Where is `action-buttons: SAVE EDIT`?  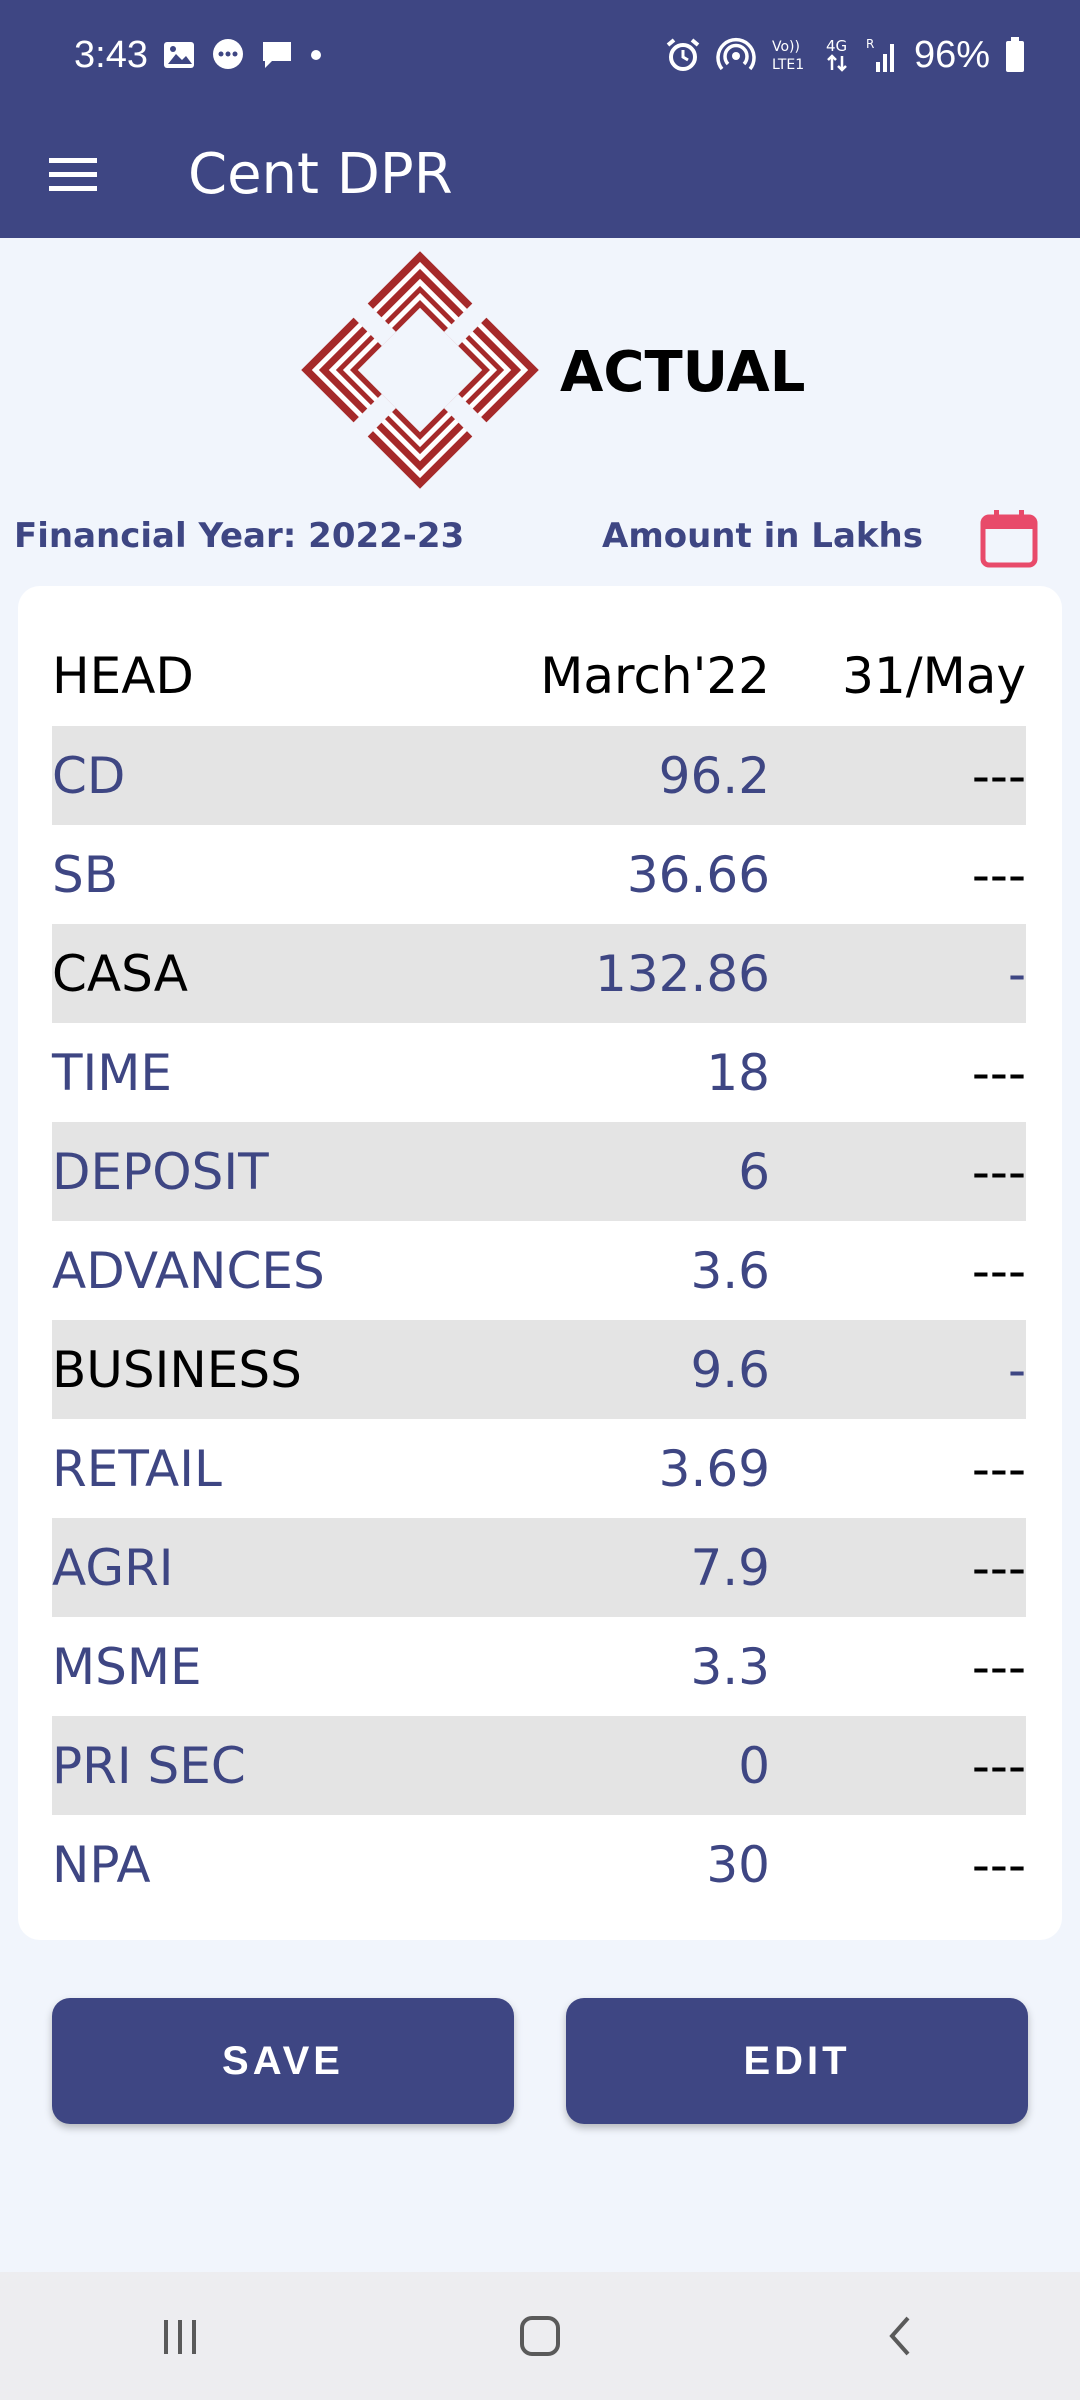 action-buttons: SAVE EDIT is located at coordinates (540, 2061).